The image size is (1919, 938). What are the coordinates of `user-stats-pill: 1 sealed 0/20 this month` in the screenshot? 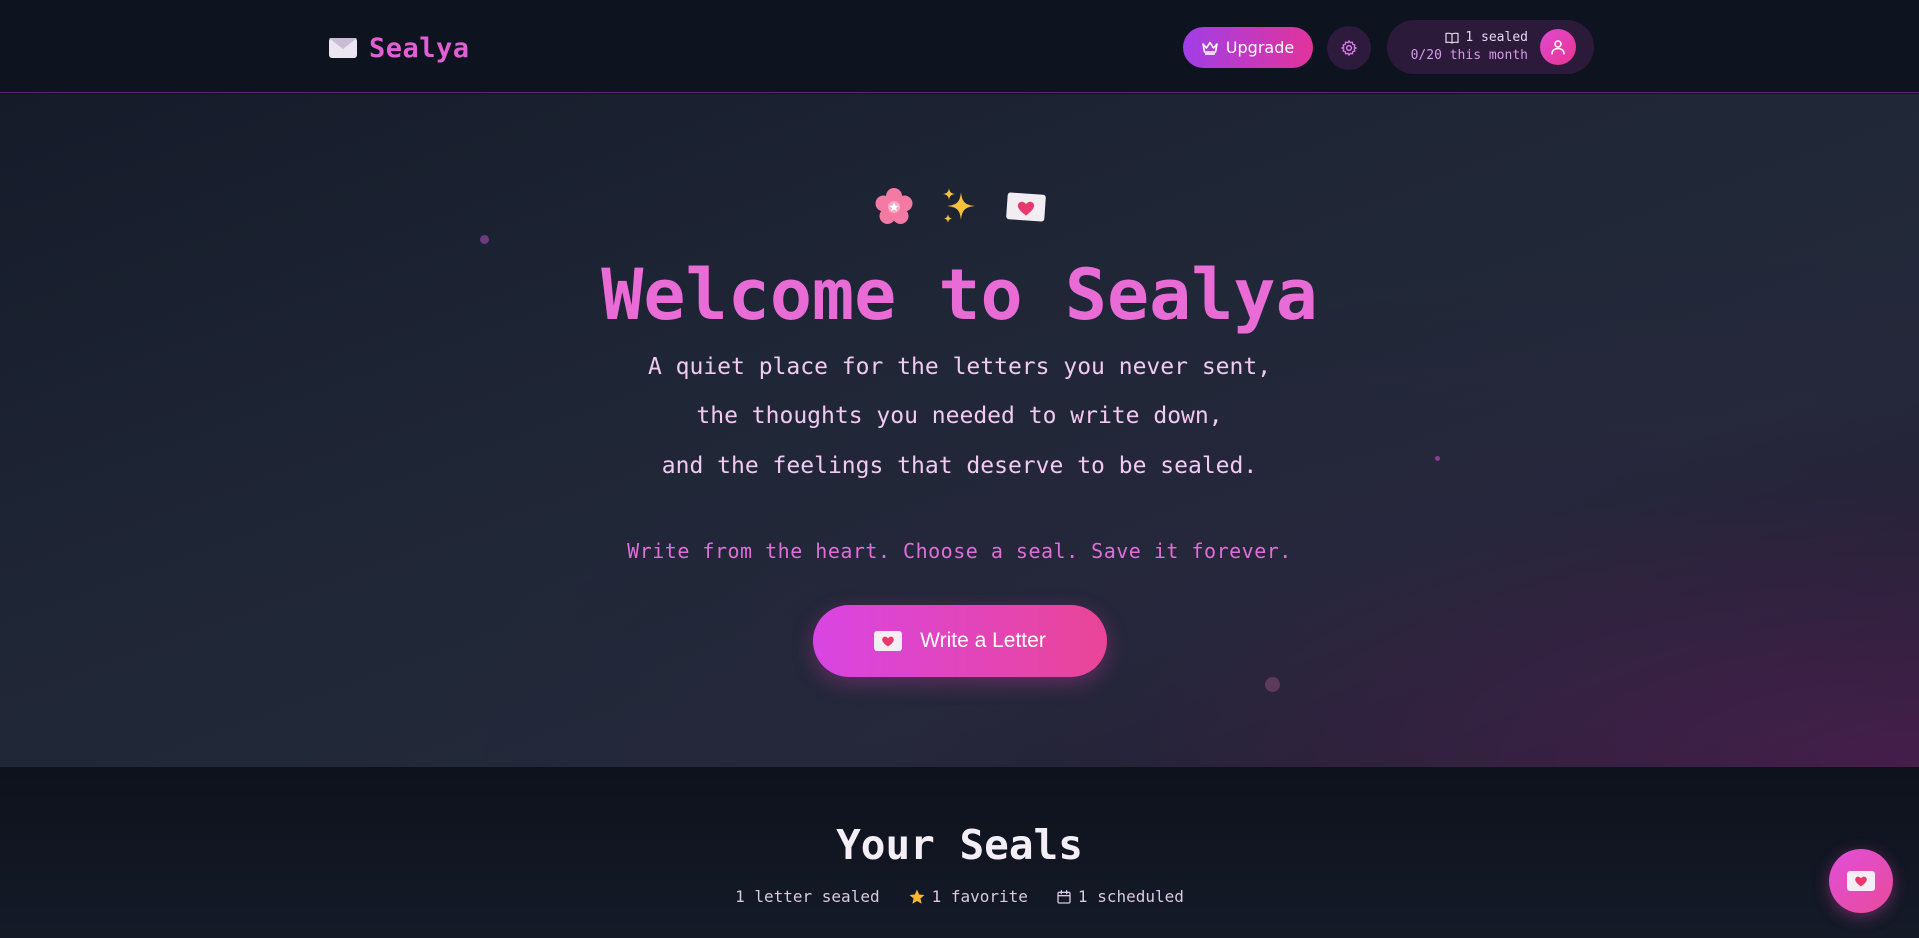 It's located at (1490, 47).